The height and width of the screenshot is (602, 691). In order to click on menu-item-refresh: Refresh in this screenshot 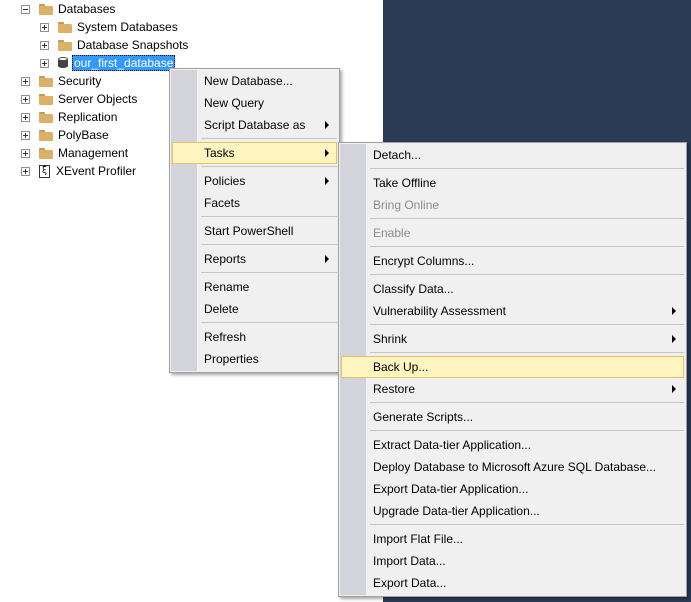, I will do `click(254, 337)`.